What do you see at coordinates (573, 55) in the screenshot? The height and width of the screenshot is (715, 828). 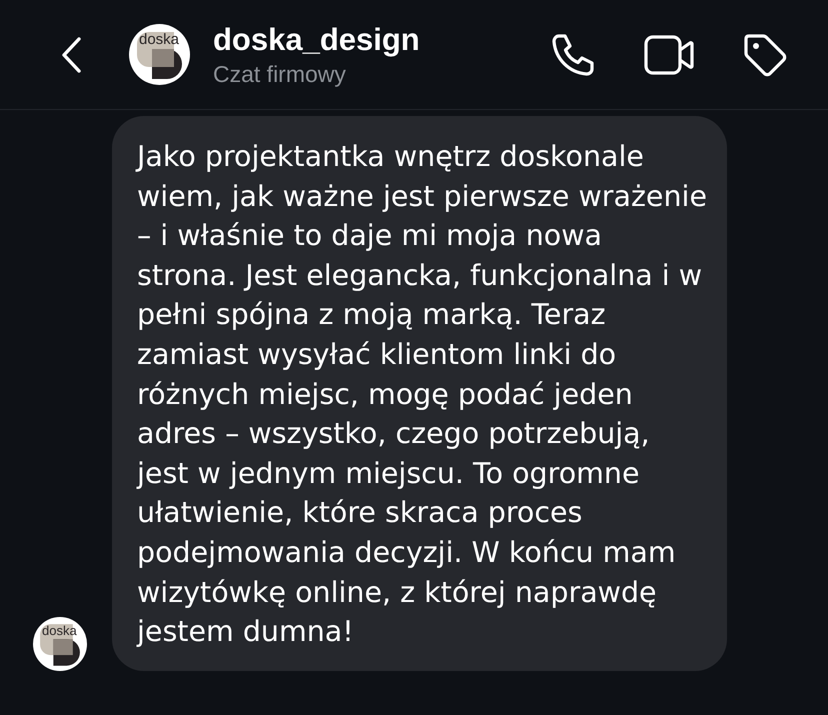 I see `phone-icon` at bounding box center [573, 55].